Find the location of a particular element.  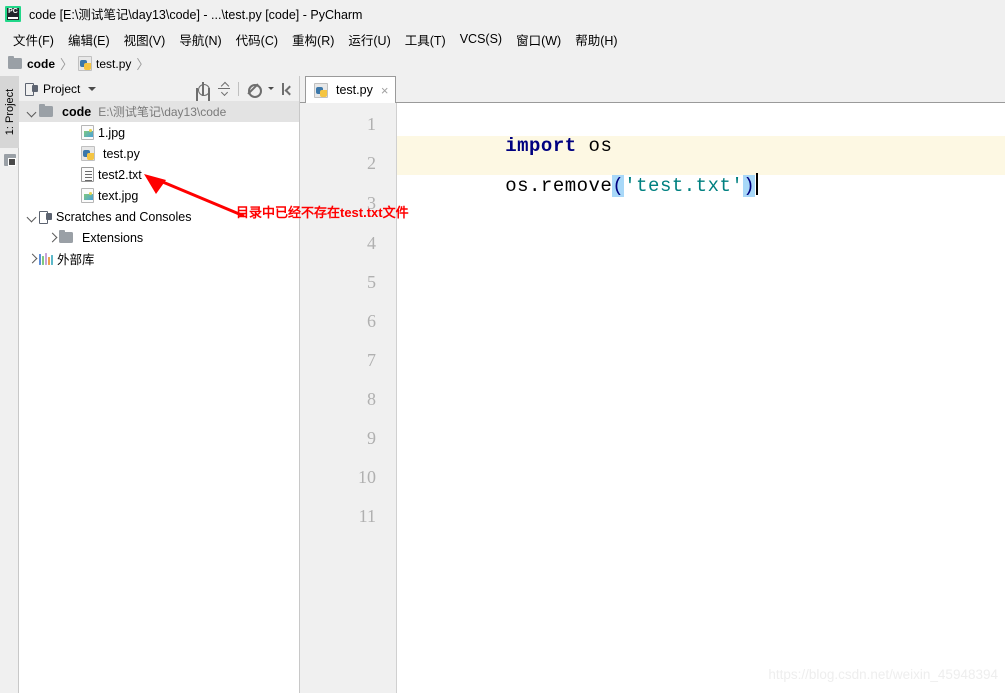

line-number-5: 5 is located at coordinates (371, 282).